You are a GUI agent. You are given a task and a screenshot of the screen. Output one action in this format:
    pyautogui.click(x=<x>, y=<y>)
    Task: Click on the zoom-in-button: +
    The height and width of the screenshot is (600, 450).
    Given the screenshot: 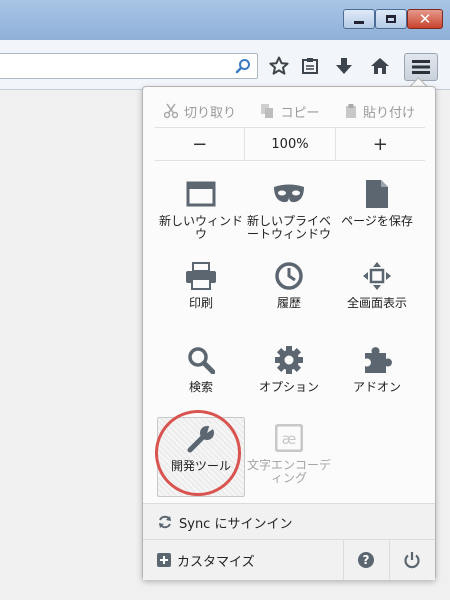 What is the action you would take?
    pyautogui.click(x=380, y=144)
    